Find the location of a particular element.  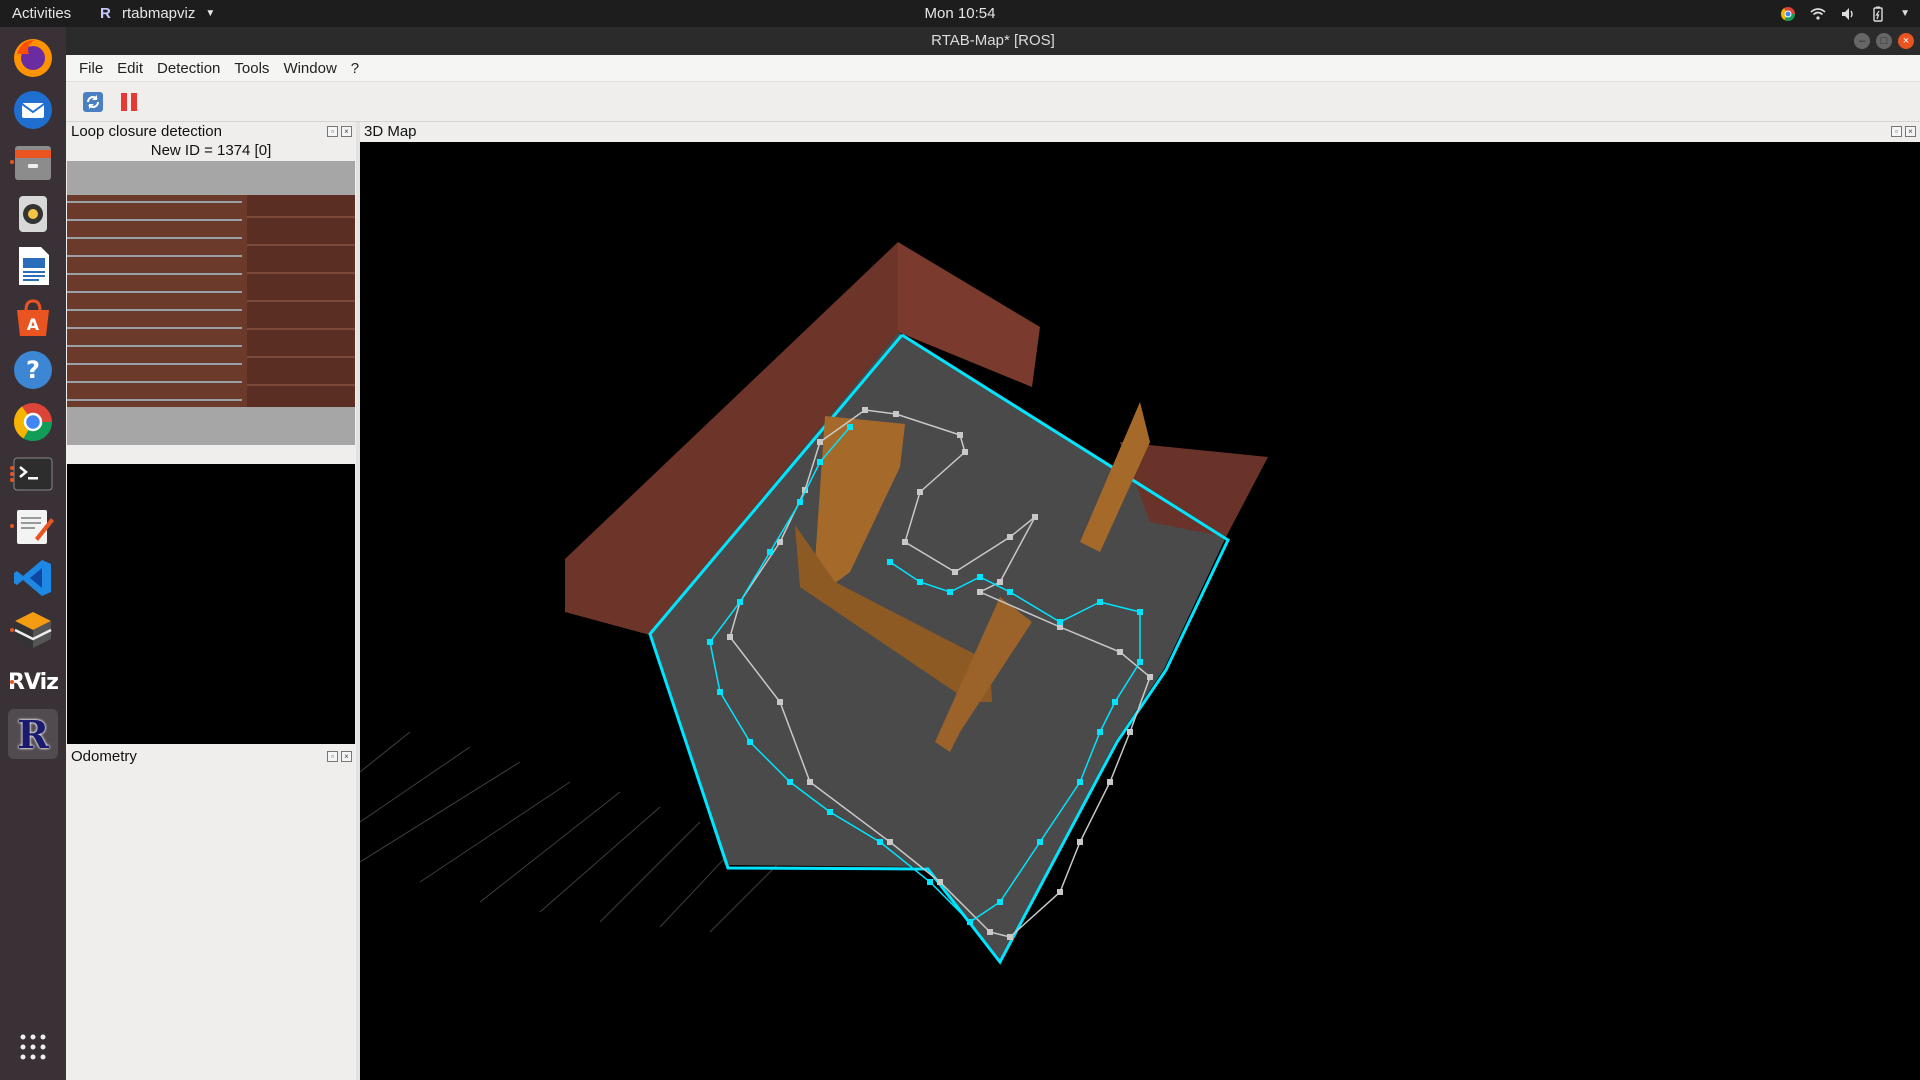

libreoffice-writer-icon is located at coordinates (34, 266).